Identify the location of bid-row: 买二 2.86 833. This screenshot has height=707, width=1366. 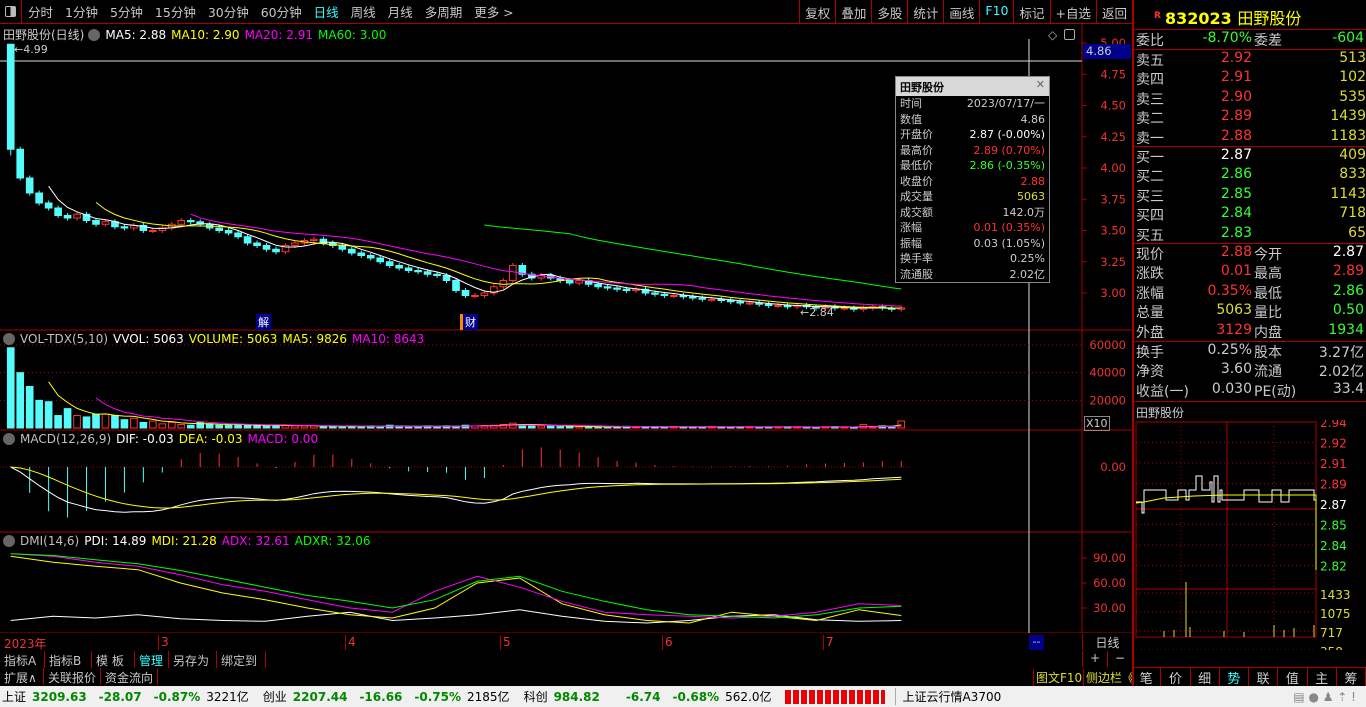
(1251, 175).